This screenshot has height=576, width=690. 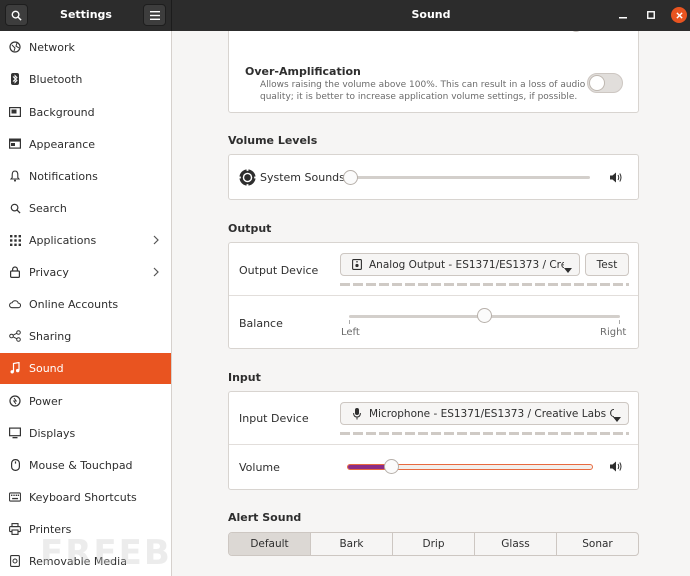 I want to click on alert-sound-heading: Alert Sound, so click(x=265, y=517).